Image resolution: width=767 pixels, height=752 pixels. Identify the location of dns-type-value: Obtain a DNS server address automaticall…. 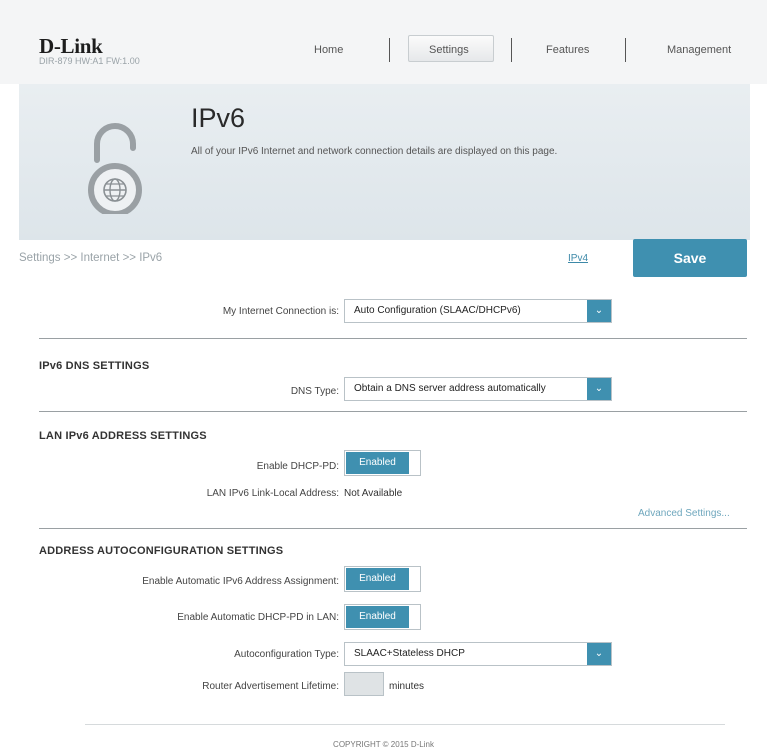
(450, 388).